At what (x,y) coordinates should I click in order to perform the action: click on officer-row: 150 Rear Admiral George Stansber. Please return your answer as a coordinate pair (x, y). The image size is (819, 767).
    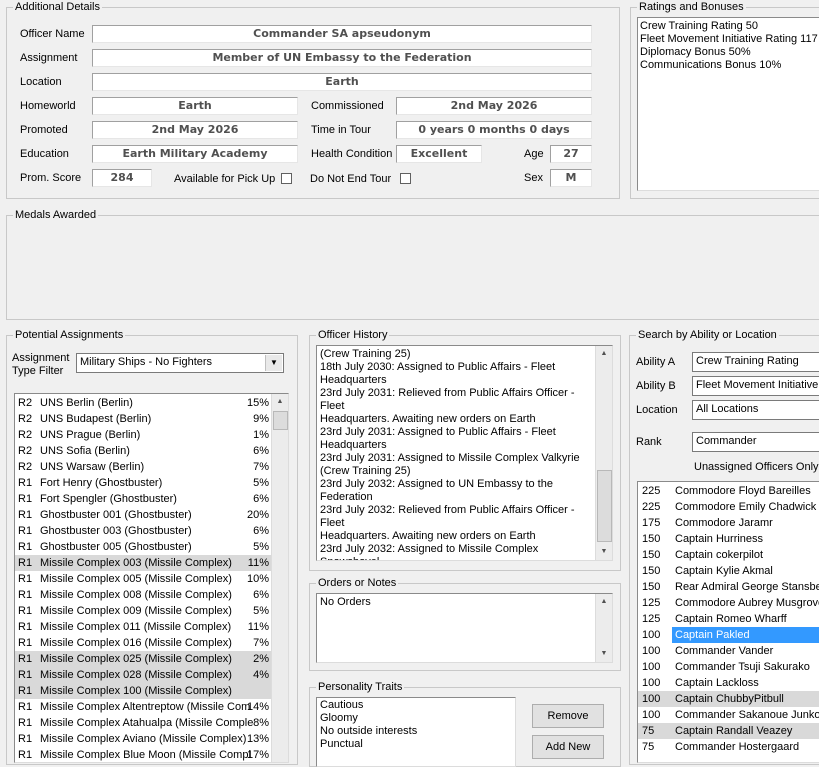
    Looking at the image, I should click on (728, 587).